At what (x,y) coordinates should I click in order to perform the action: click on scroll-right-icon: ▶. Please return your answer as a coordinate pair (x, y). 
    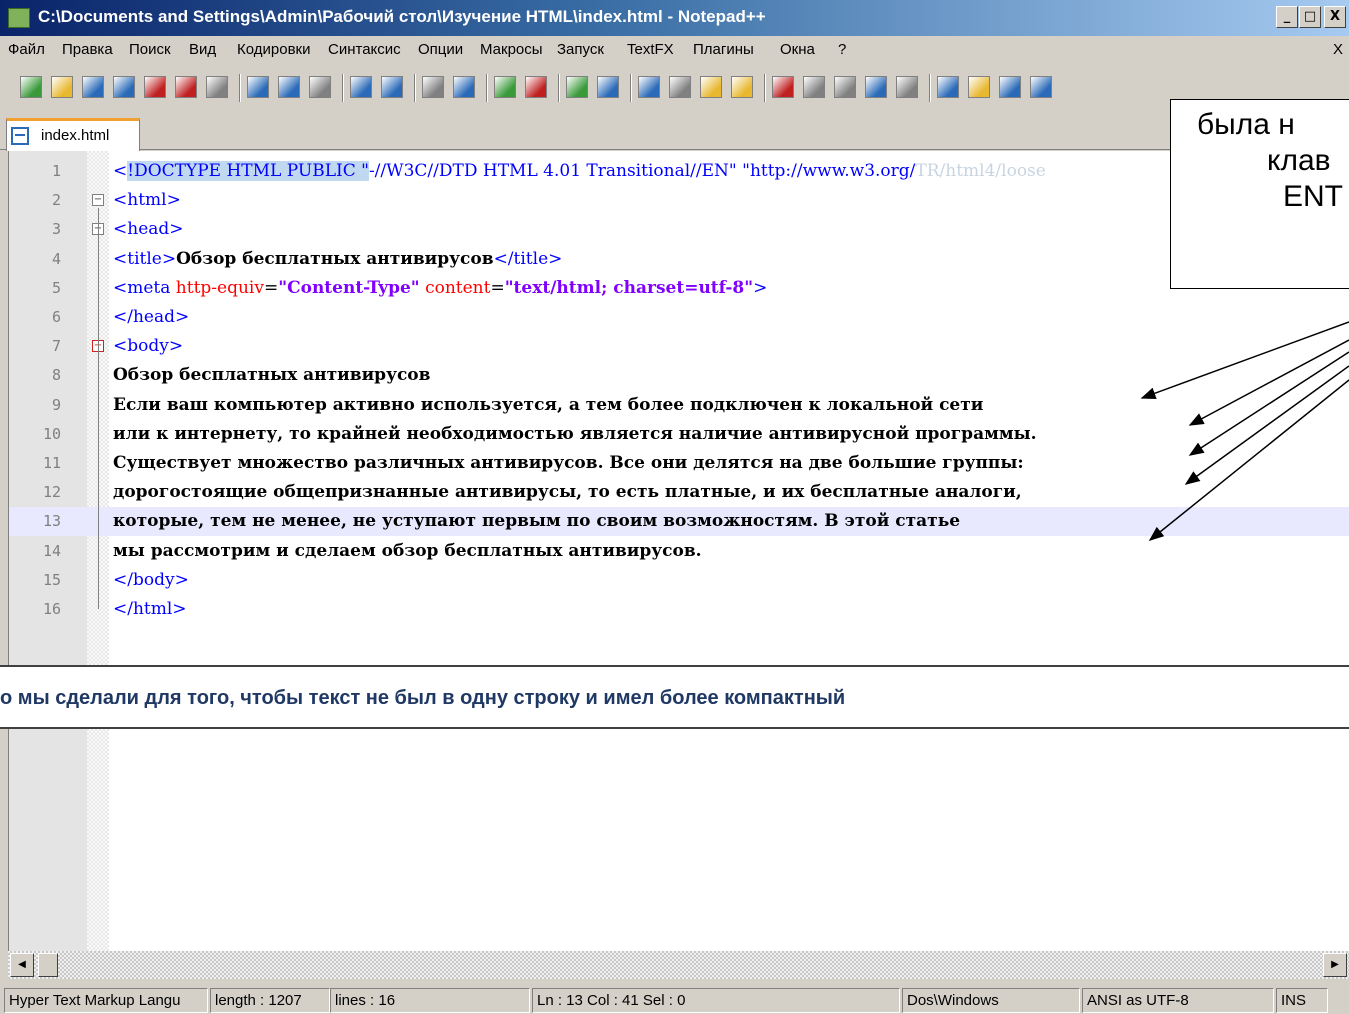
    Looking at the image, I should click on (1335, 965).